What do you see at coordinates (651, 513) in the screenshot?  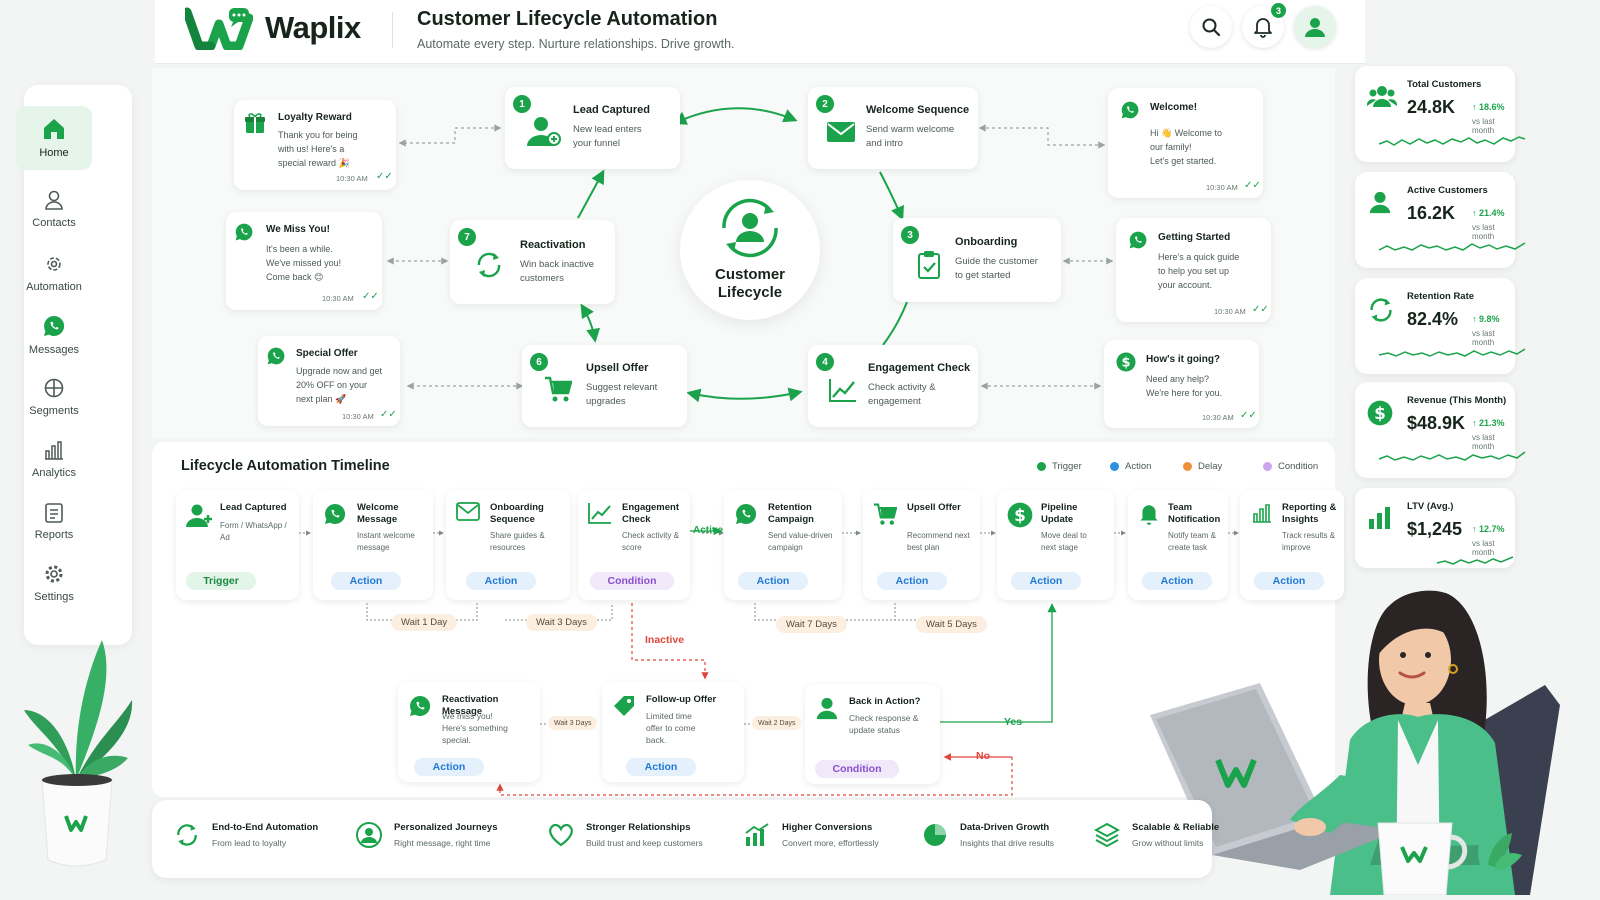 I see `step-title: Engagement Check` at bounding box center [651, 513].